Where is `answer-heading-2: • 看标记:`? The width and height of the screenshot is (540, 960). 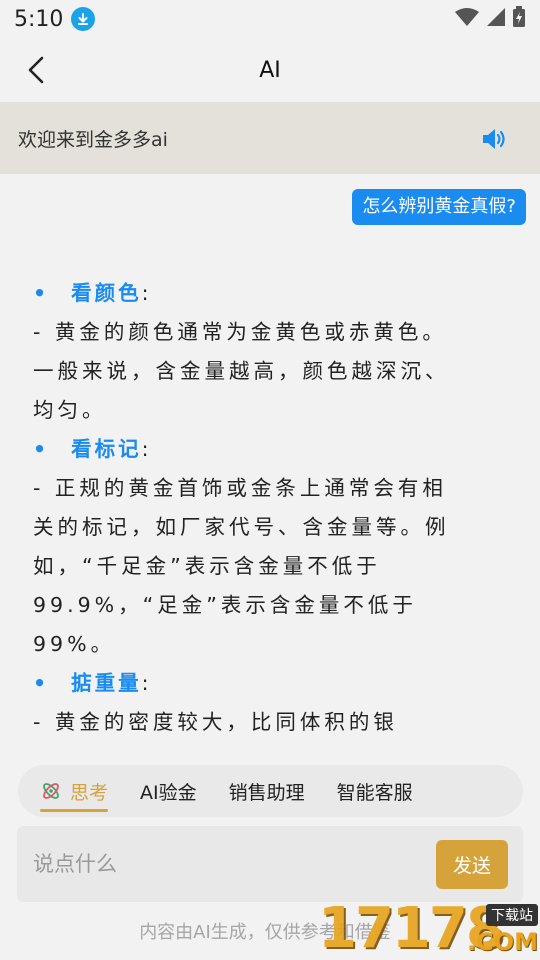 answer-heading-2: • 看标记: is located at coordinates (93, 449).